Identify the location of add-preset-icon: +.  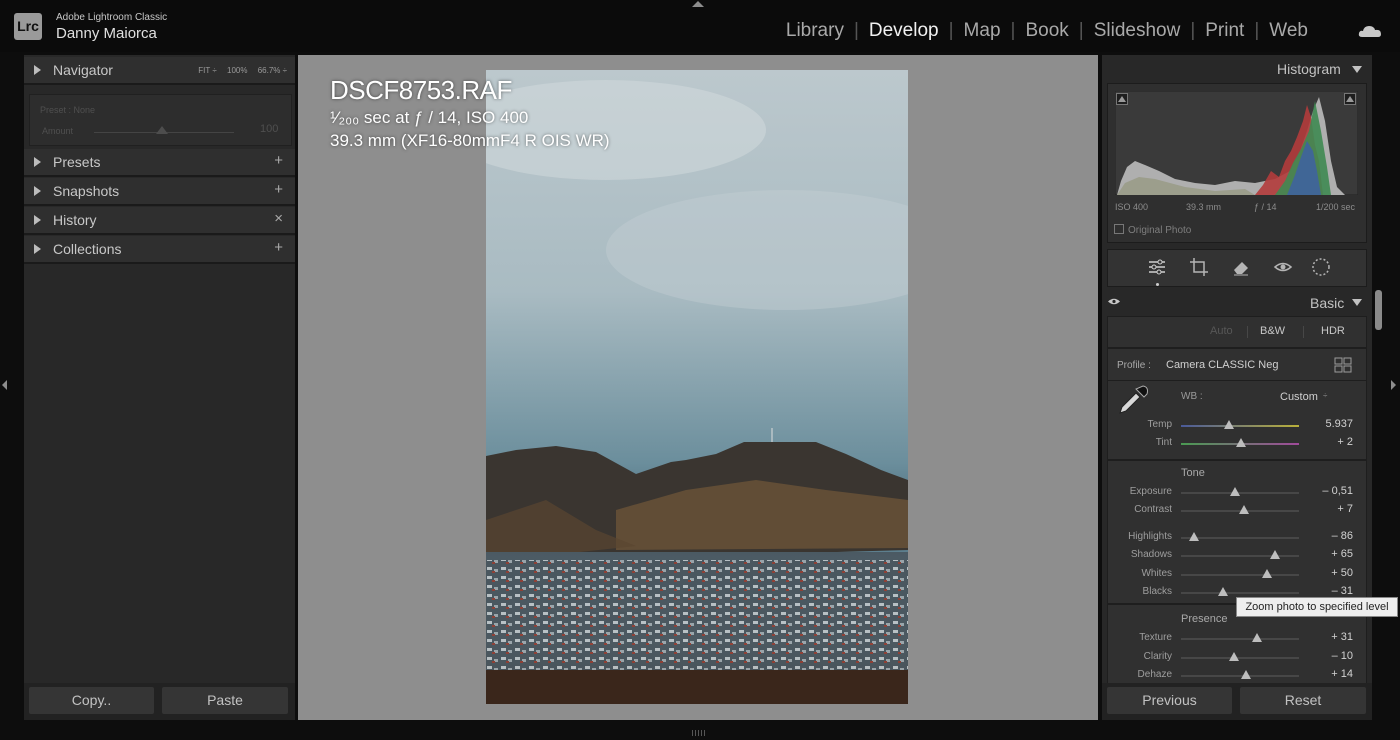
(278, 160).